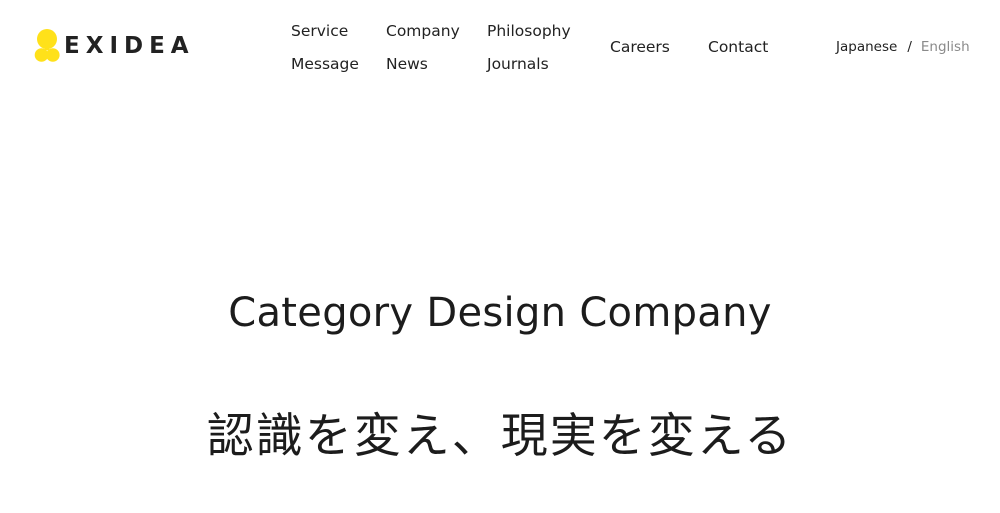 The image size is (1000, 513). Describe the element at coordinates (945, 47) in the screenshot. I see `language-english-link: English` at that location.